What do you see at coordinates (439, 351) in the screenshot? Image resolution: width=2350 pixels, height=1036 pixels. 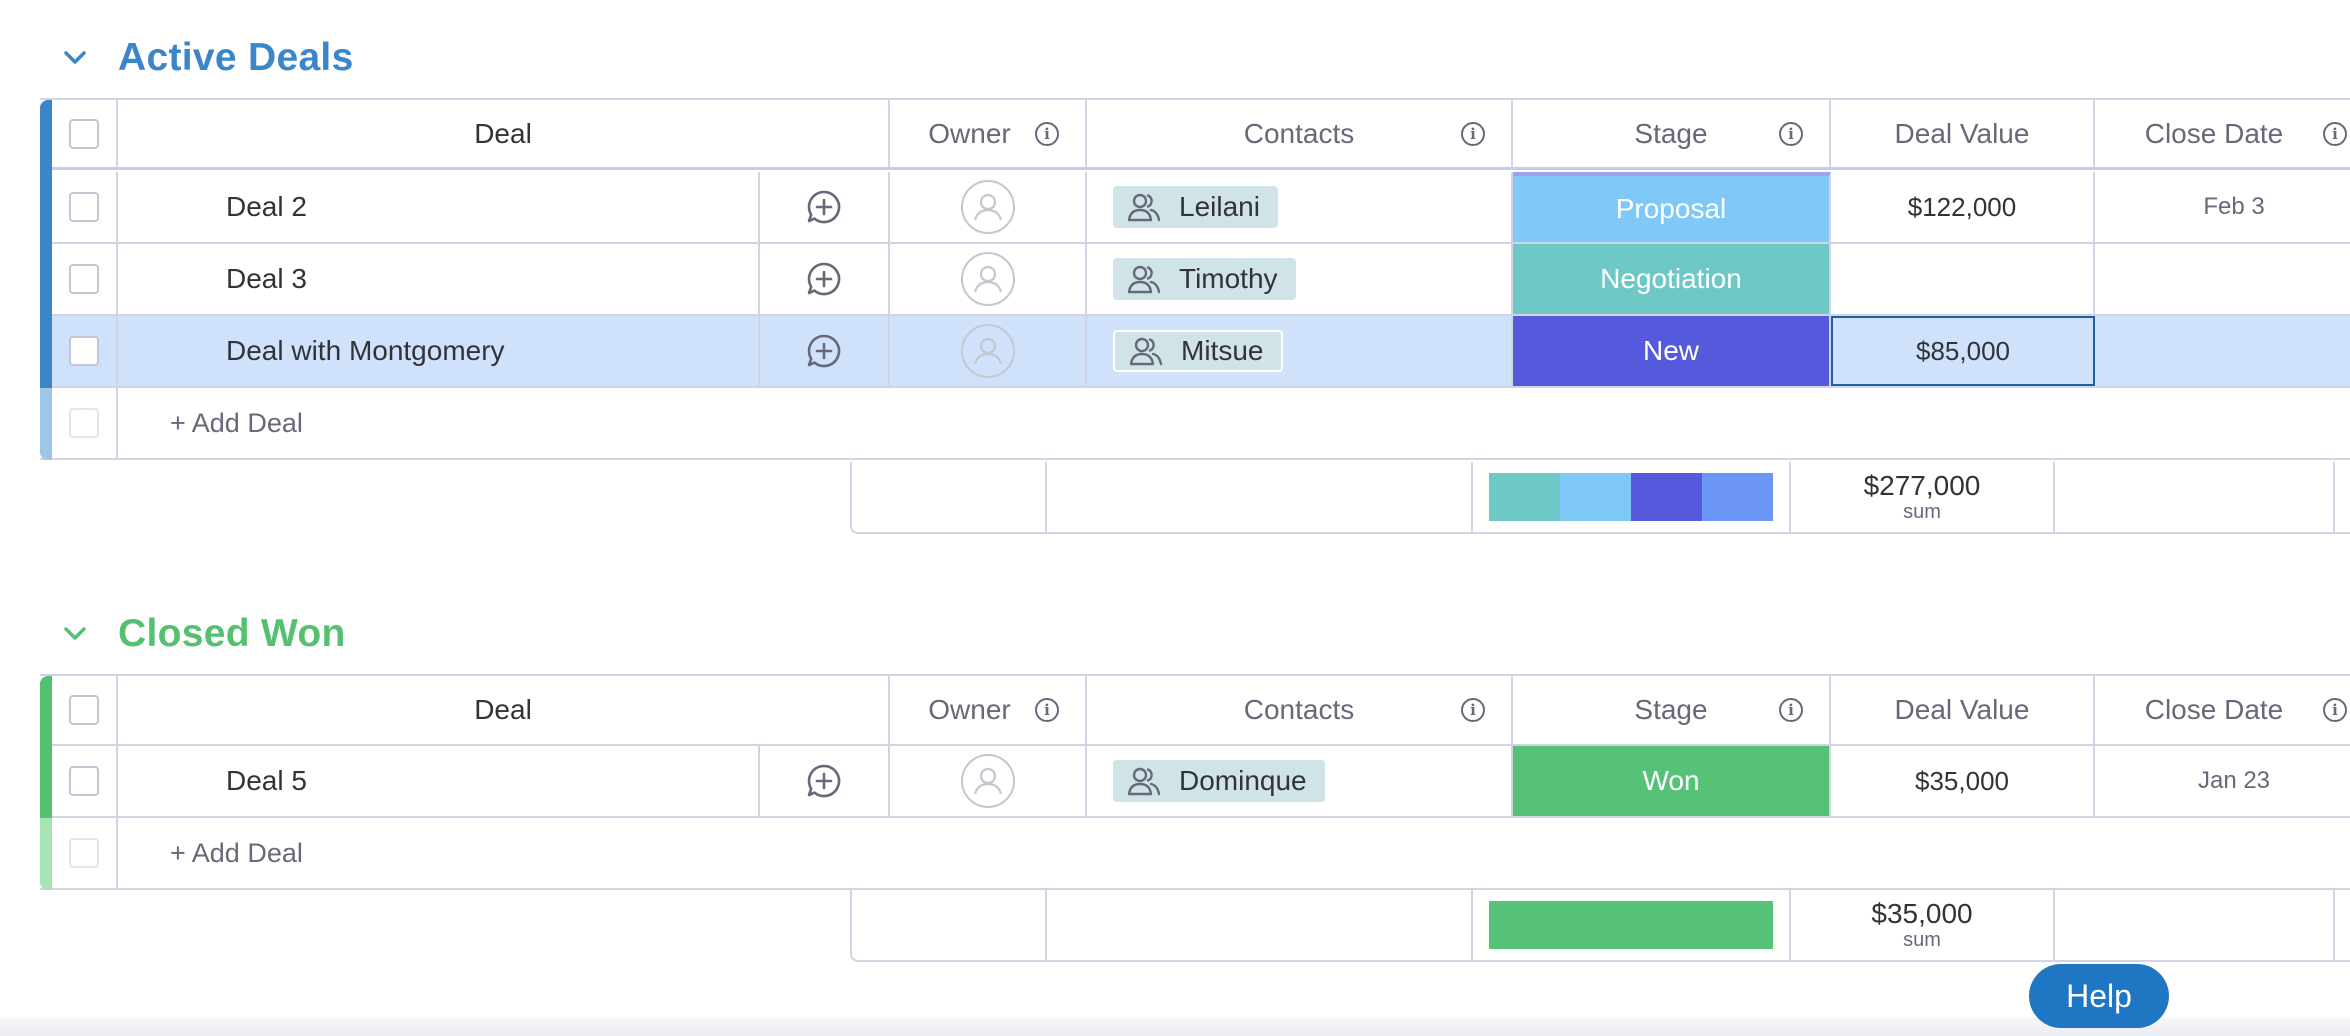 I see `deal-name-cell: Deal with Montgomery` at bounding box center [439, 351].